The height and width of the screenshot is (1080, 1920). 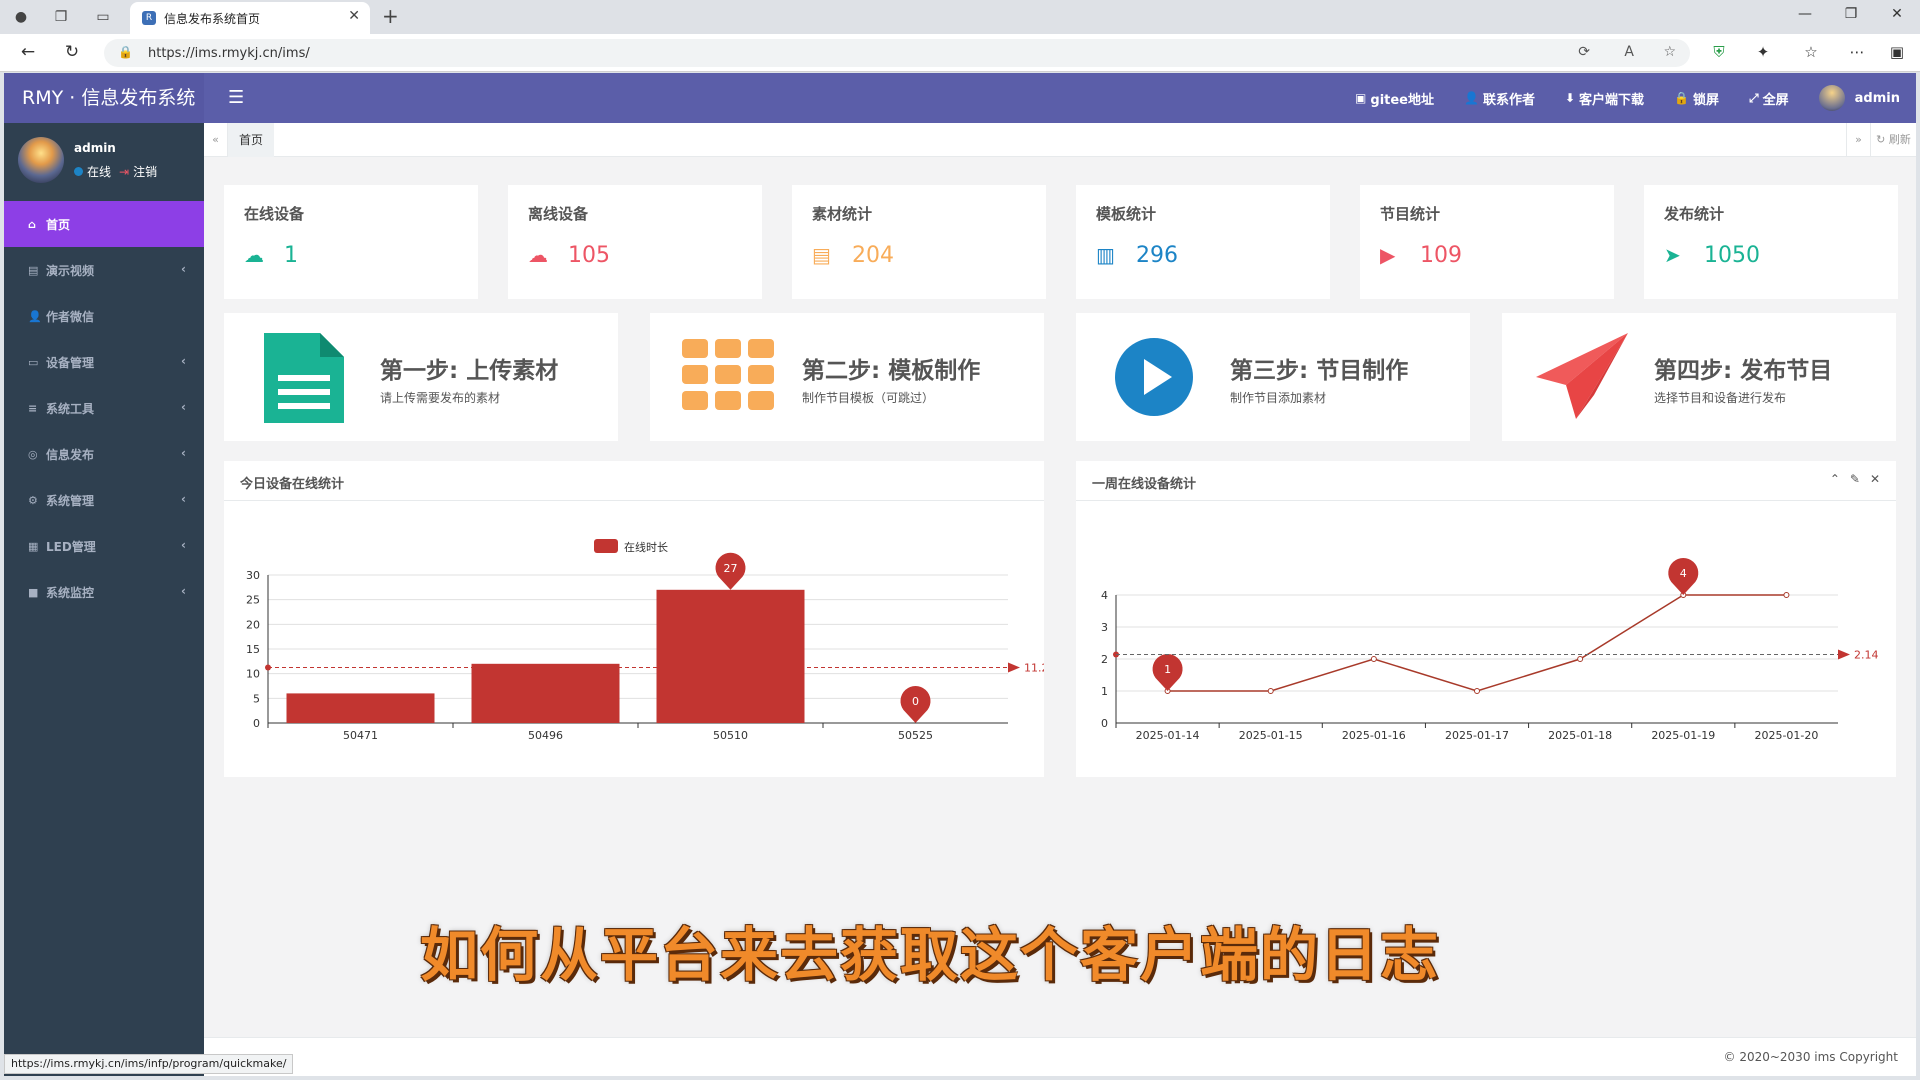 What do you see at coordinates (1851, 14) in the screenshot?
I see `restore-icon: ❐` at bounding box center [1851, 14].